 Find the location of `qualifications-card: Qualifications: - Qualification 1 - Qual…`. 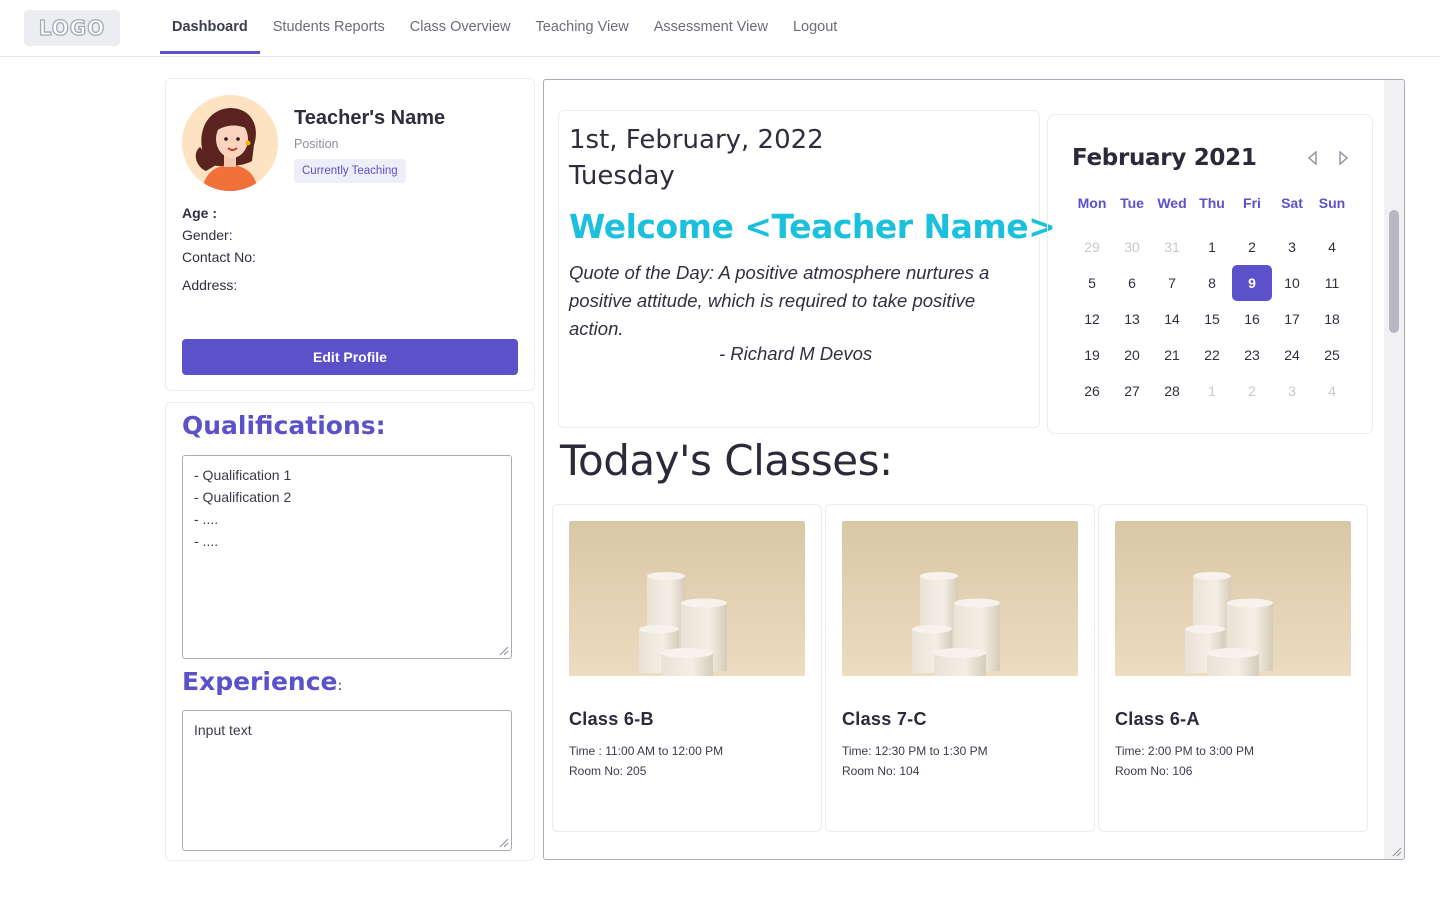

qualifications-card: Qualifications: - Qualification 1 - Qual… is located at coordinates (350, 631).